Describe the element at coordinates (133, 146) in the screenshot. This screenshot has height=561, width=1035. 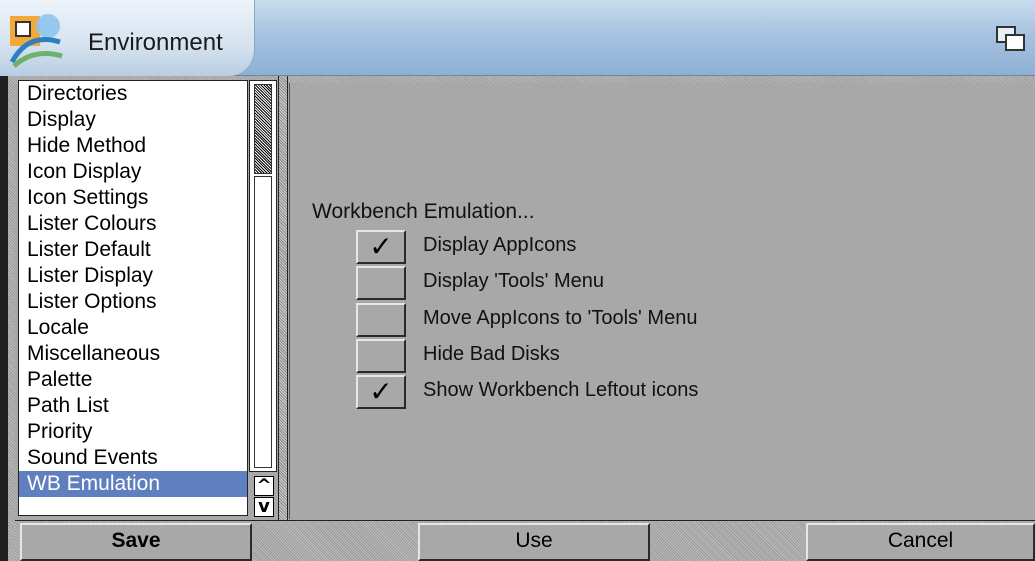
I see `list-item: Hide Method` at that location.